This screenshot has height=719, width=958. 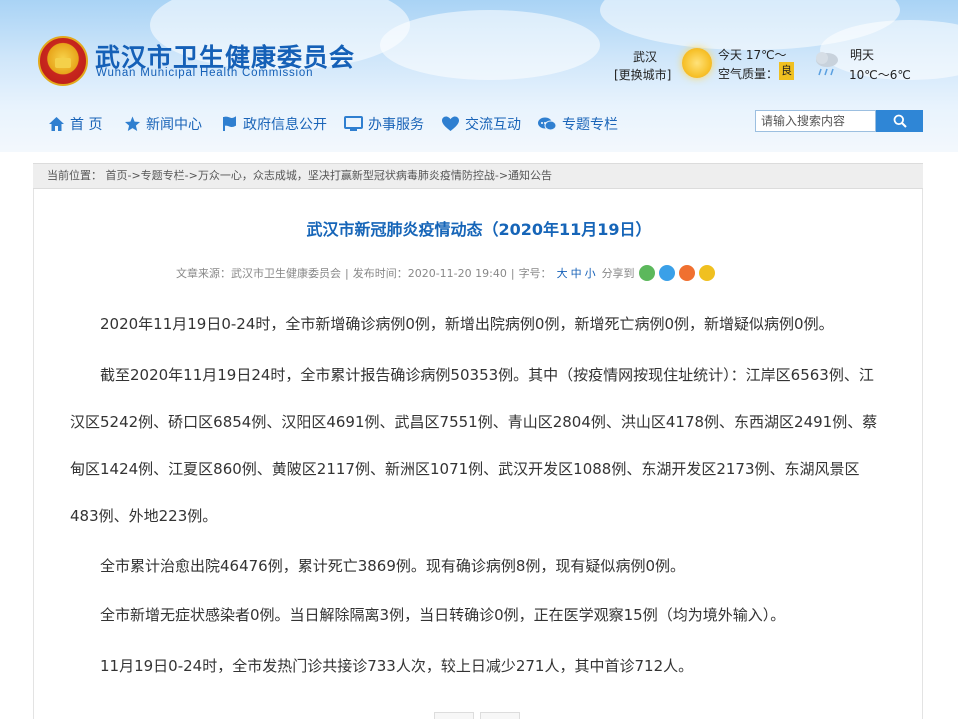 I want to click on nav-label: 新闻中心, so click(x=174, y=125).